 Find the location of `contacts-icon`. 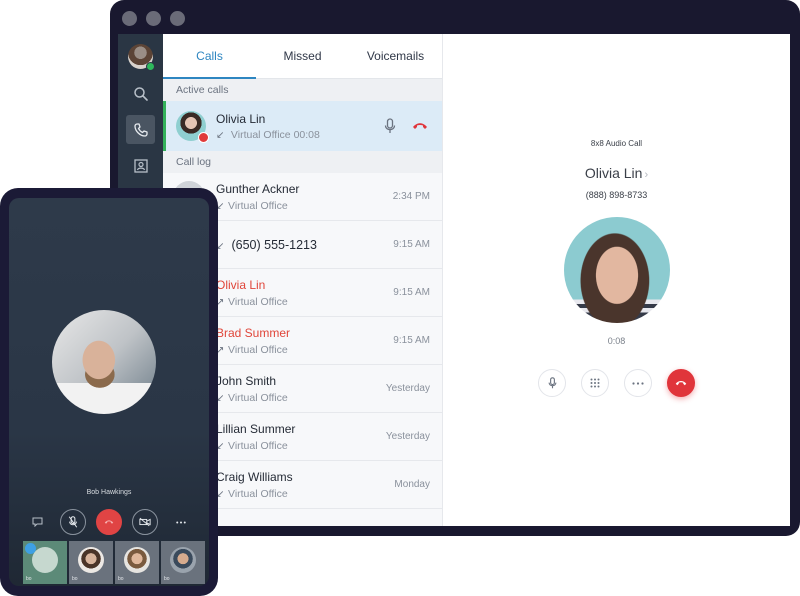

contacts-icon is located at coordinates (140, 165).